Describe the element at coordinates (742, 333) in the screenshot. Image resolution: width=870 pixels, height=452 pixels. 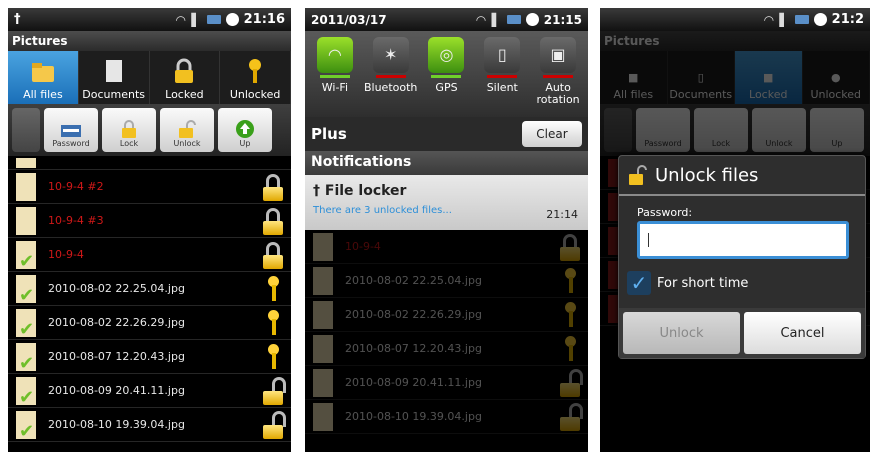
I see `dialog-buttons: Unlock Cancel` at that location.